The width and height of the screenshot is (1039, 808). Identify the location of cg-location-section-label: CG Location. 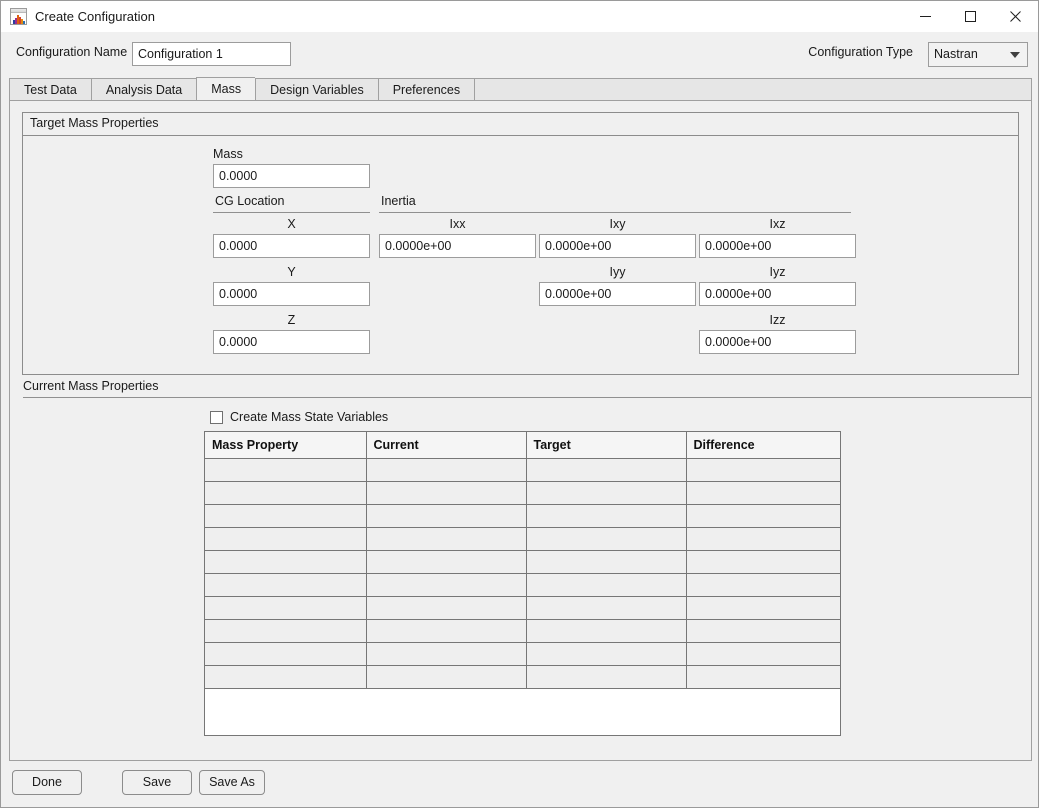
(250, 201).